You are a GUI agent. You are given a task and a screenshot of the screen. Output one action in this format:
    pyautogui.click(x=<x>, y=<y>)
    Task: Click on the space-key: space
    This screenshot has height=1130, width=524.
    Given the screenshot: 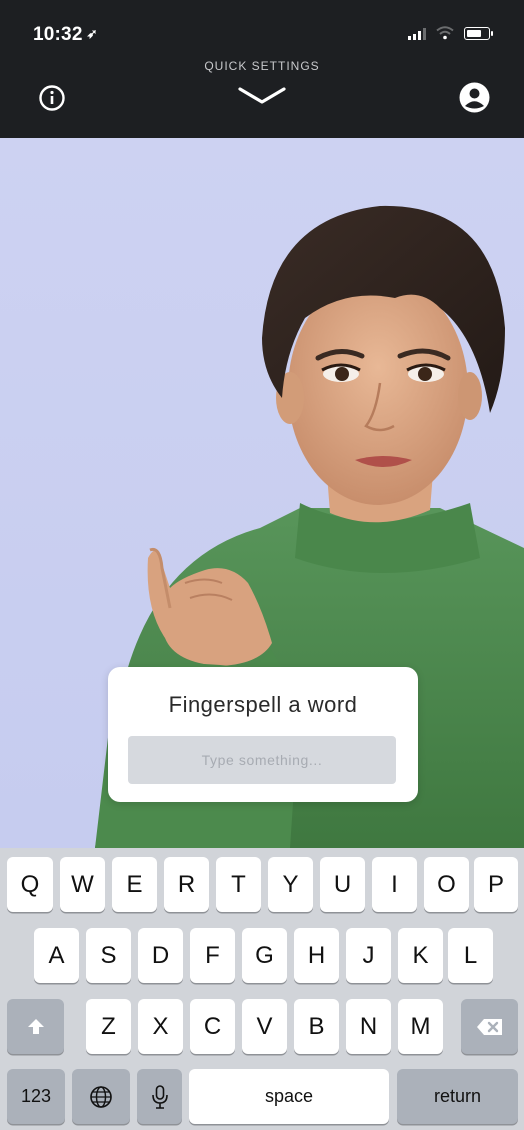 What is the action you would take?
    pyautogui.click(x=289, y=1096)
    